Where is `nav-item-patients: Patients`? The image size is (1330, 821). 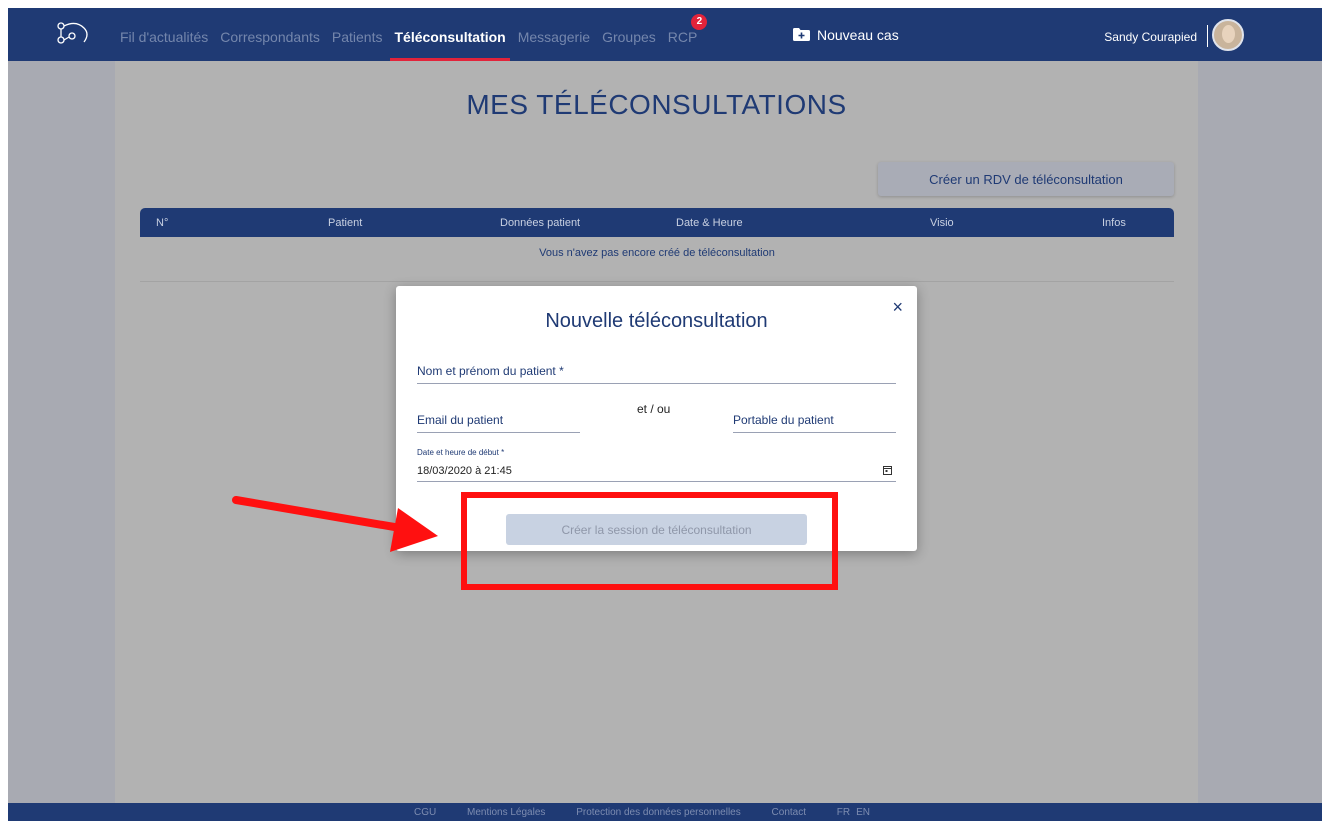 nav-item-patients: Patients is located at coordinates (357, 34).